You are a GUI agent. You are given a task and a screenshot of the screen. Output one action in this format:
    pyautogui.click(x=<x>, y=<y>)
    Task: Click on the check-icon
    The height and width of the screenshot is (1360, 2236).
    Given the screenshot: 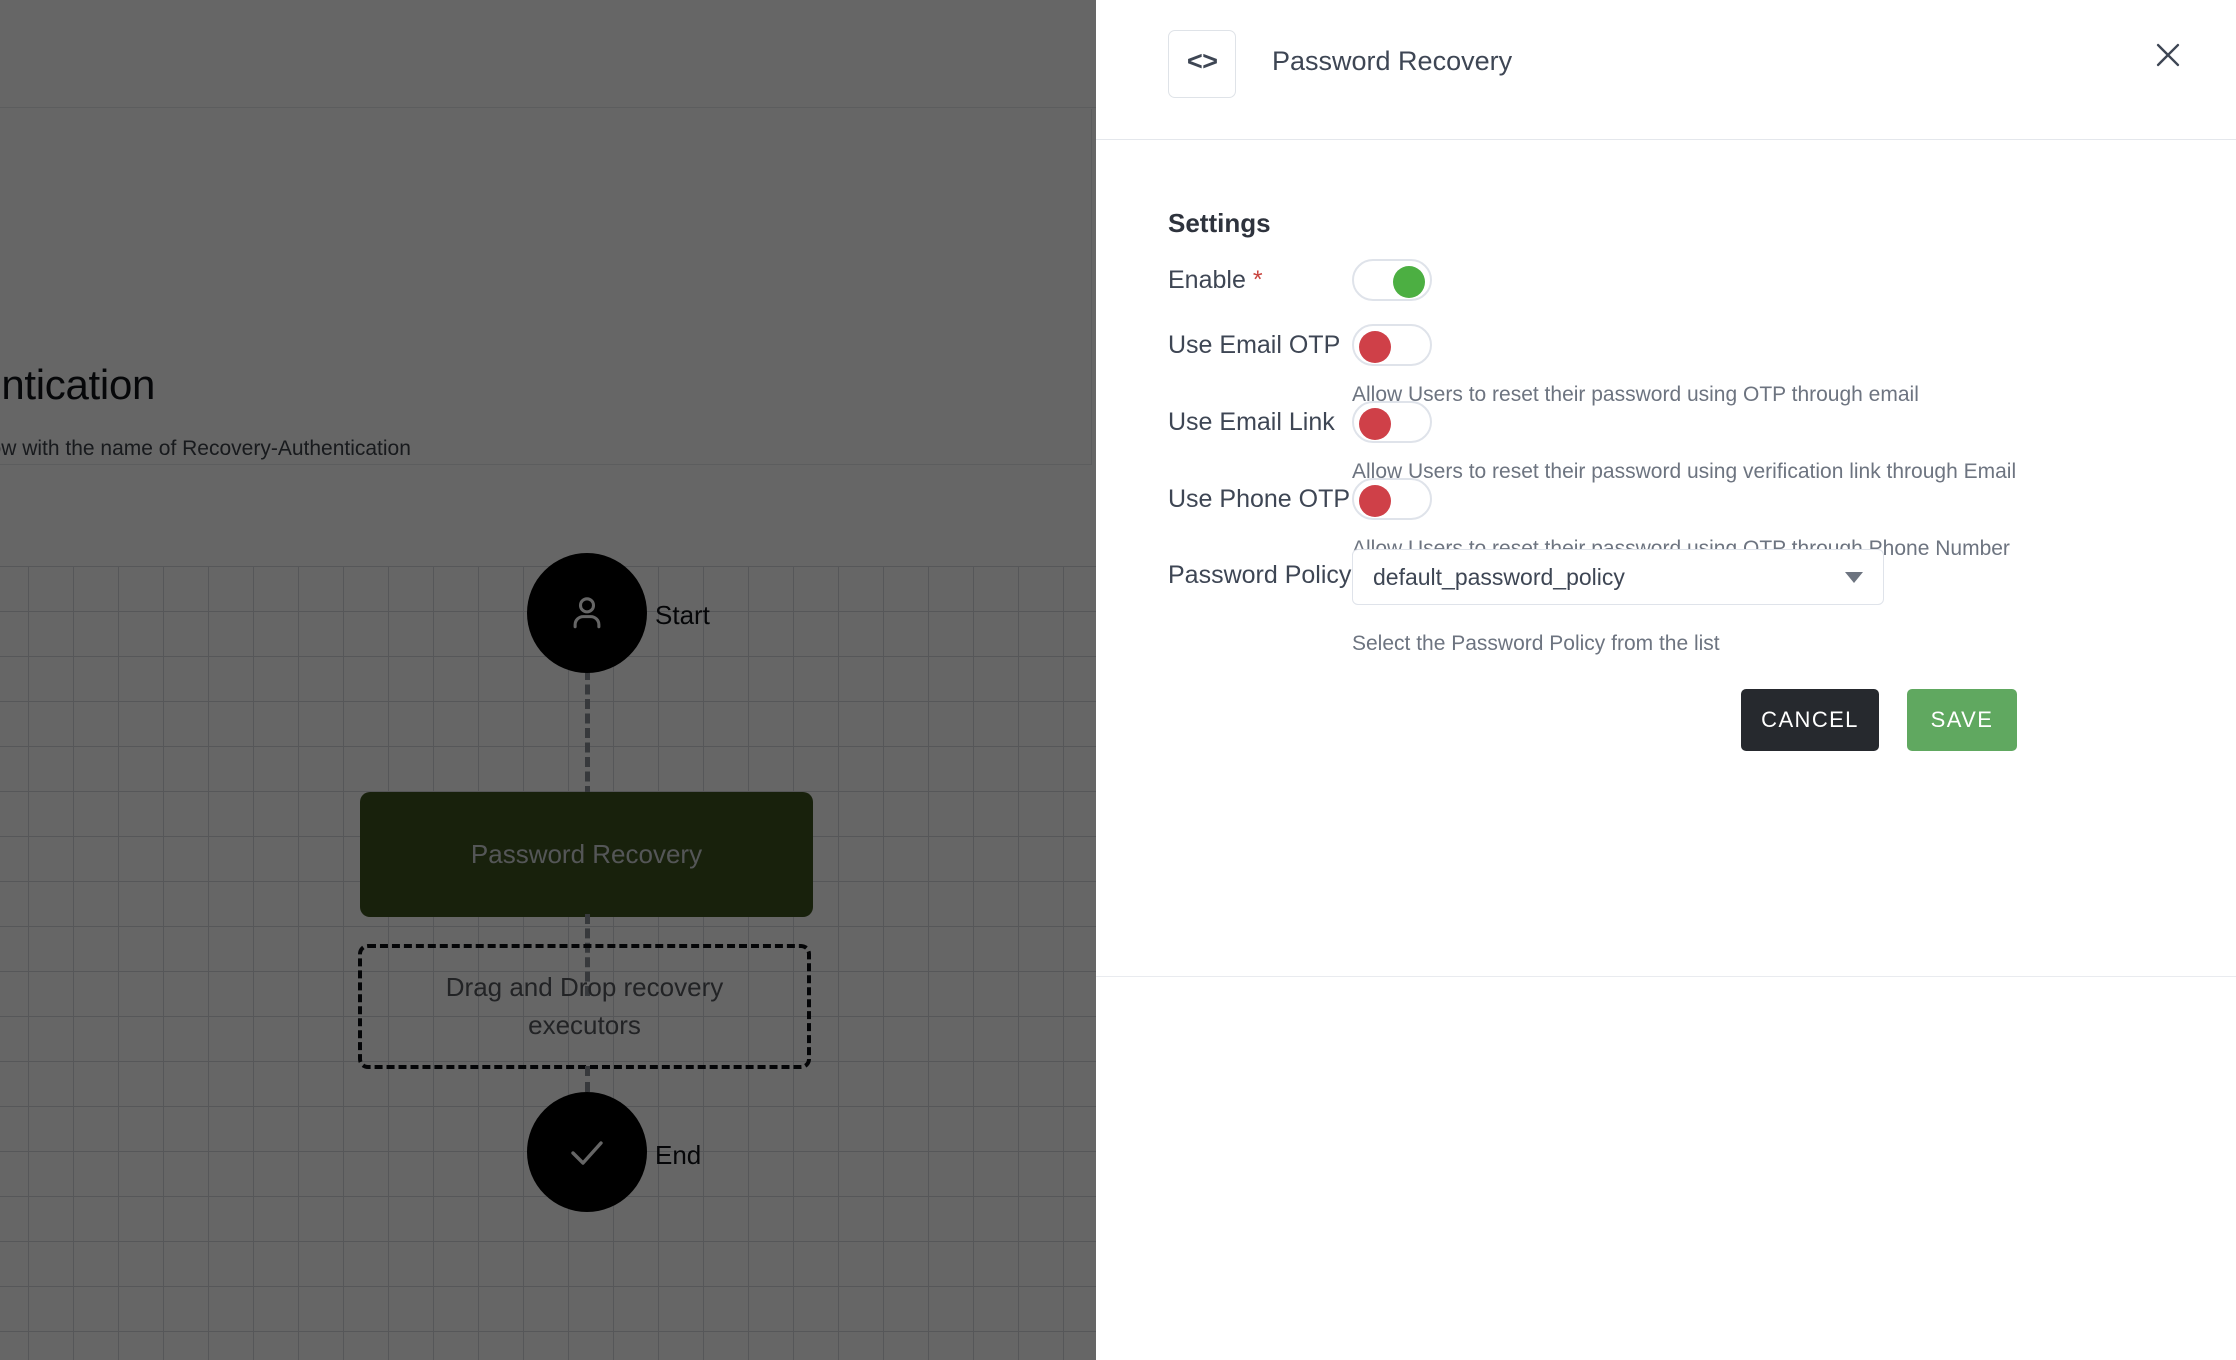 What is the action you would take?
    pyautogui.click(x=587, y=1152)
    